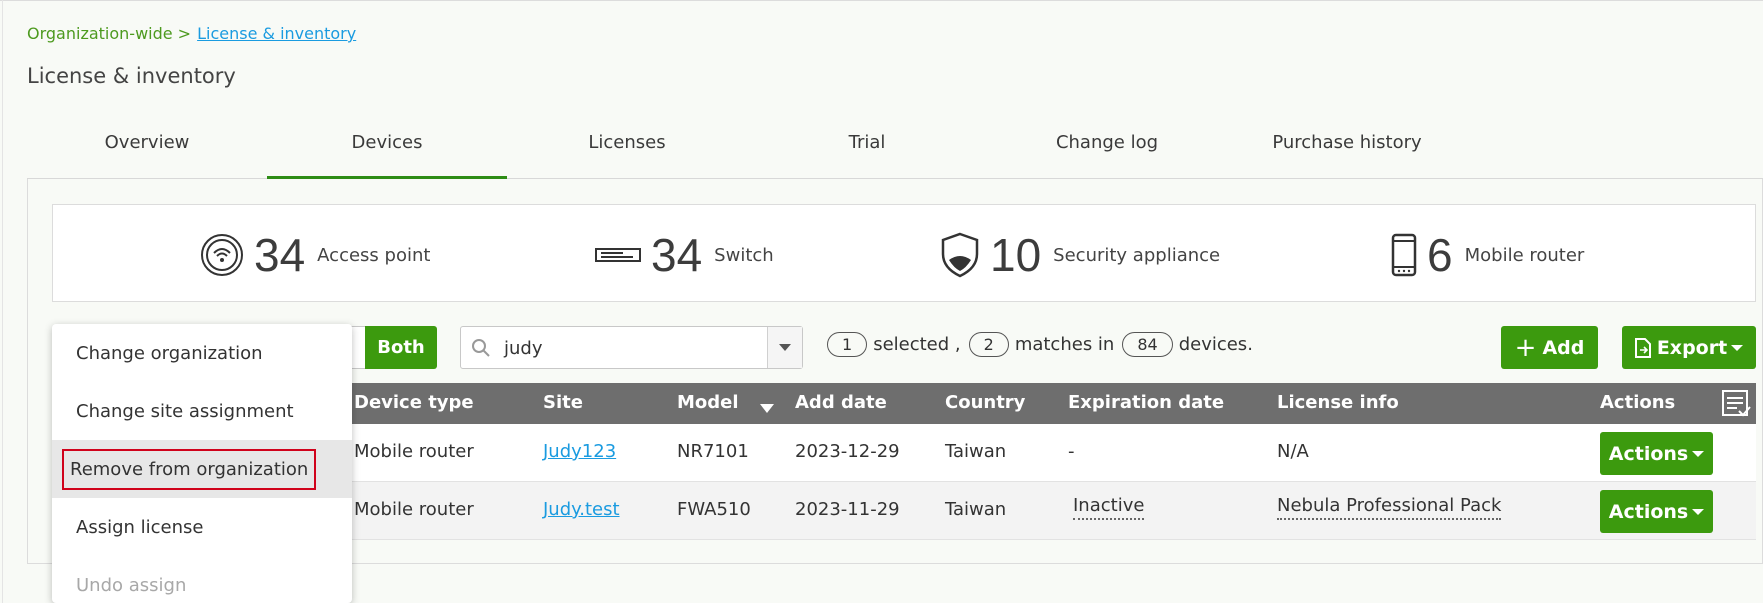 Image resolution: width=1763 pixels, height=603 pixels. What do you see at coordinates (985, 402) in the screenshot?
I see `col-country: Country` at bounding box center [985, 402].